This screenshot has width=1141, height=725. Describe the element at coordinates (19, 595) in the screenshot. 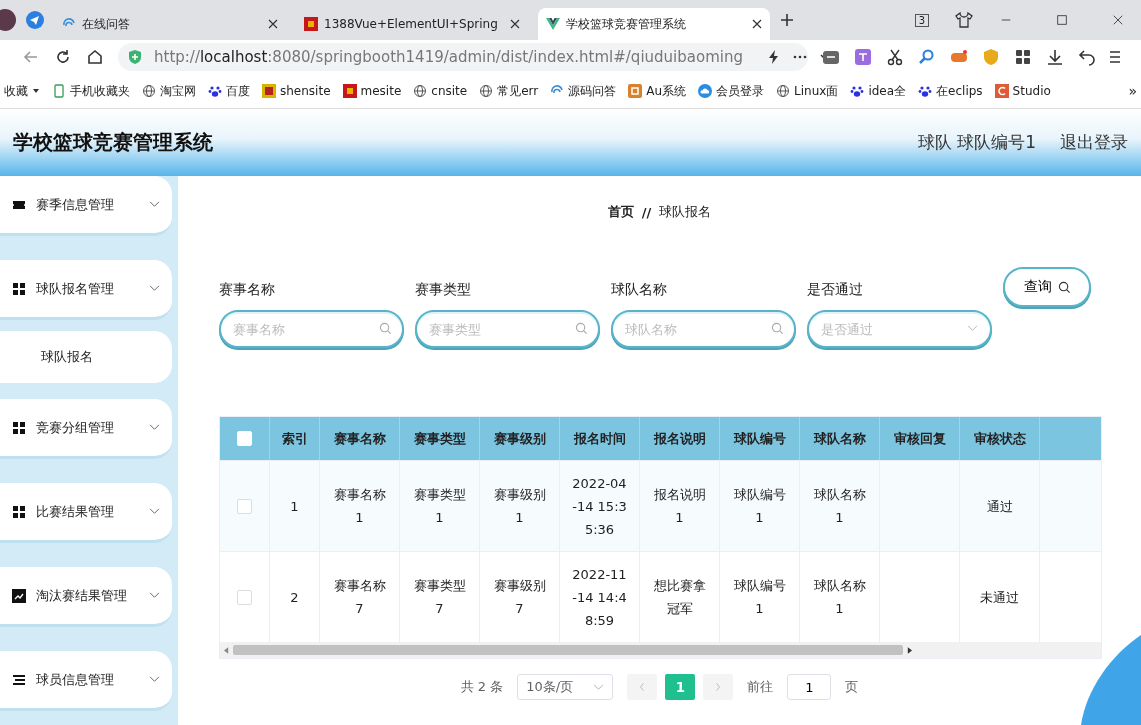

I see `chart-icon` at that location.